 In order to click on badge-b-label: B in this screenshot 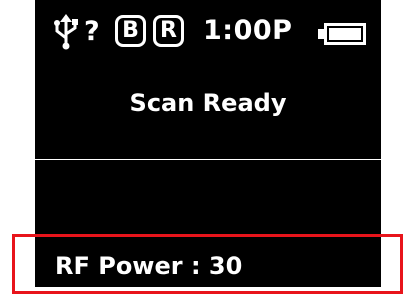, I will do `click(130, 30)`.